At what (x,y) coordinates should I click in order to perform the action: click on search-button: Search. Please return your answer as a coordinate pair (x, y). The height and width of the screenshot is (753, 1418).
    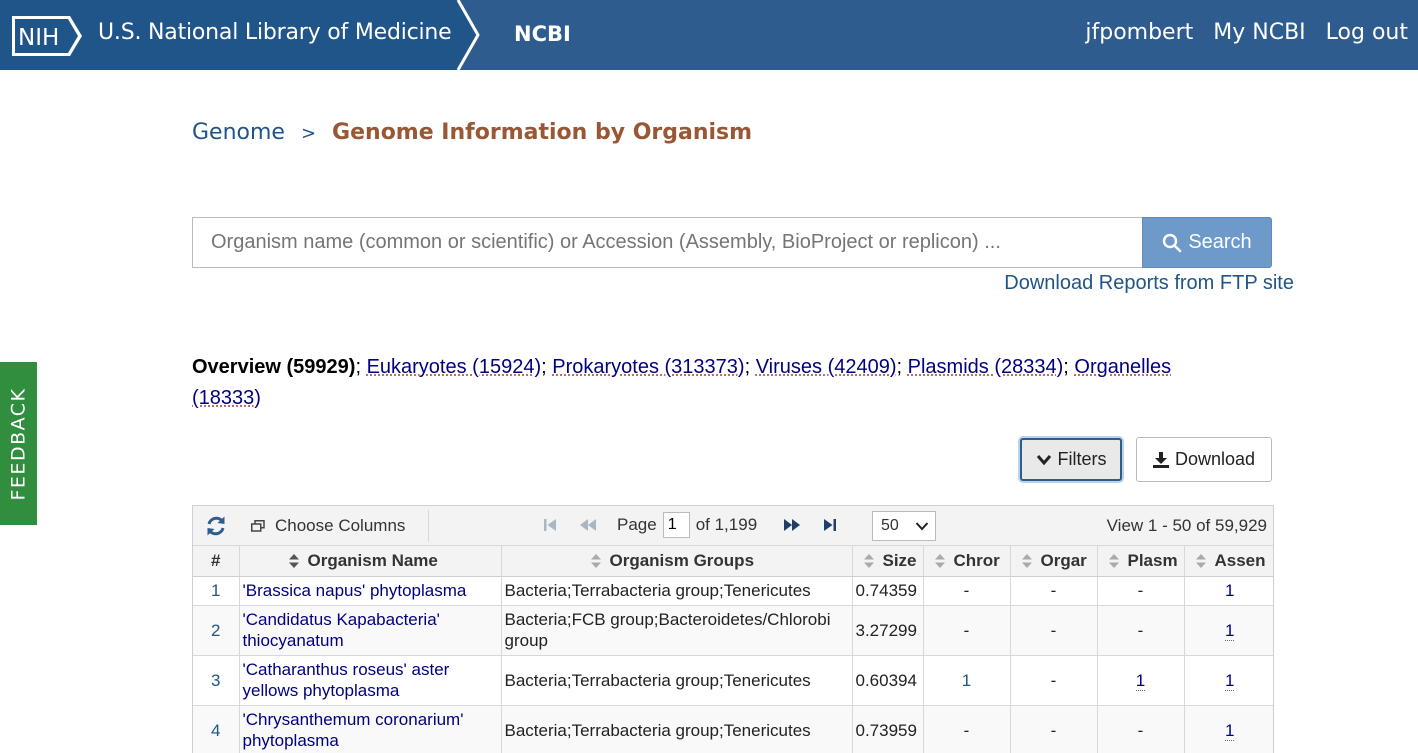
    Looking at the image, I should click on (1207, 242).